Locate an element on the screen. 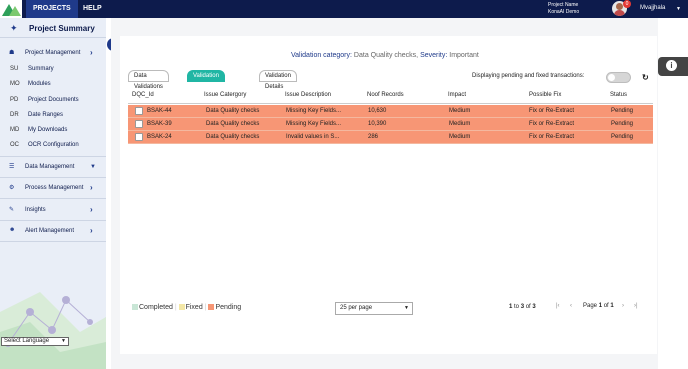 Image resolution: width=688 pixels, height=369 pixels. range-to: 3 is located at coordinates (522, 307).